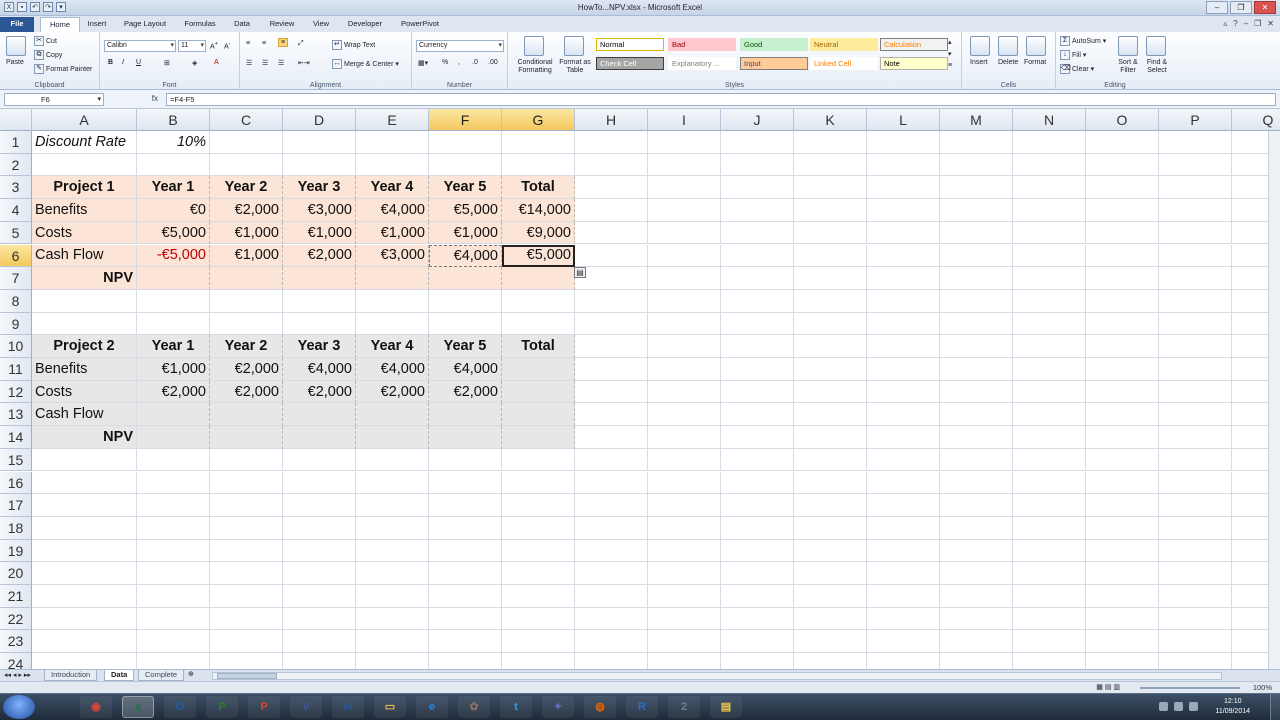  Describe the element at coordinates (757, 256) in the screenshot. I see `cell-j6` at that location.